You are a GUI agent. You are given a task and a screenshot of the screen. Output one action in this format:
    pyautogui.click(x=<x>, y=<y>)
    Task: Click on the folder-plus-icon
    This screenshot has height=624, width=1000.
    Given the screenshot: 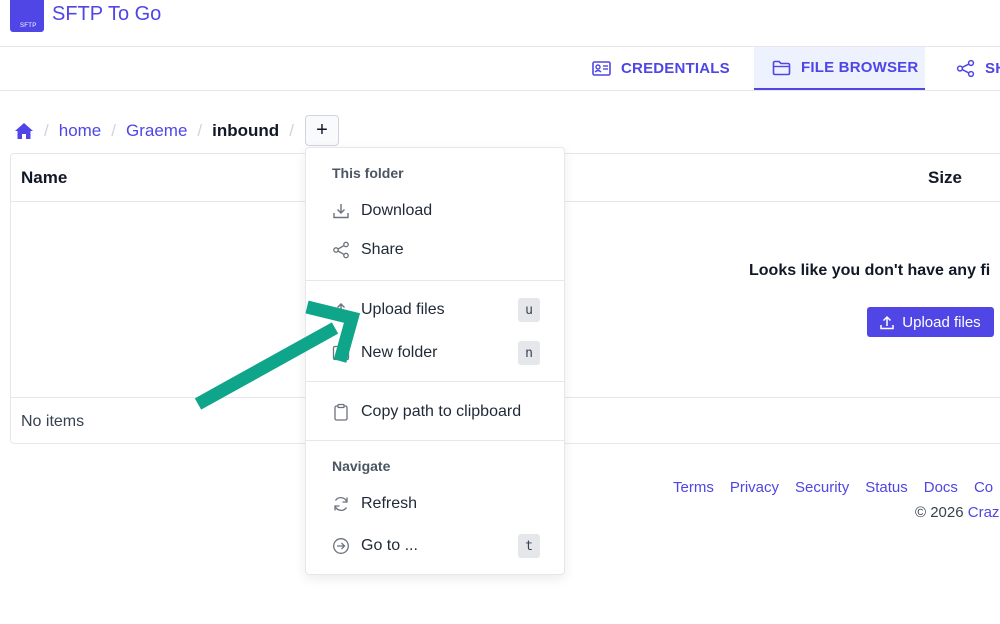 What is the action you would take?
    pyautogui.click(x=341, y=353)
    